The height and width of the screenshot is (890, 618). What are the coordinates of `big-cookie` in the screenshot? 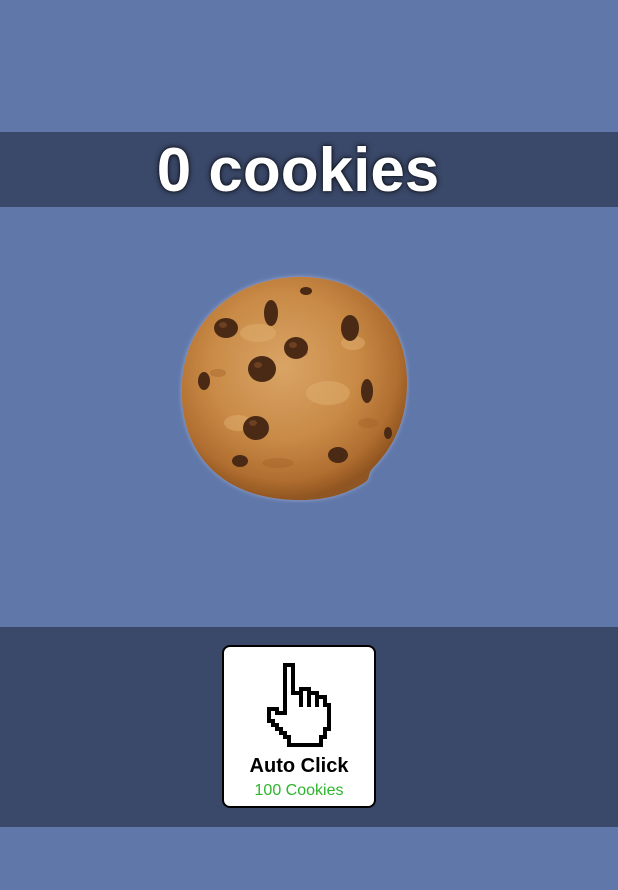 It's located at (294, 388).